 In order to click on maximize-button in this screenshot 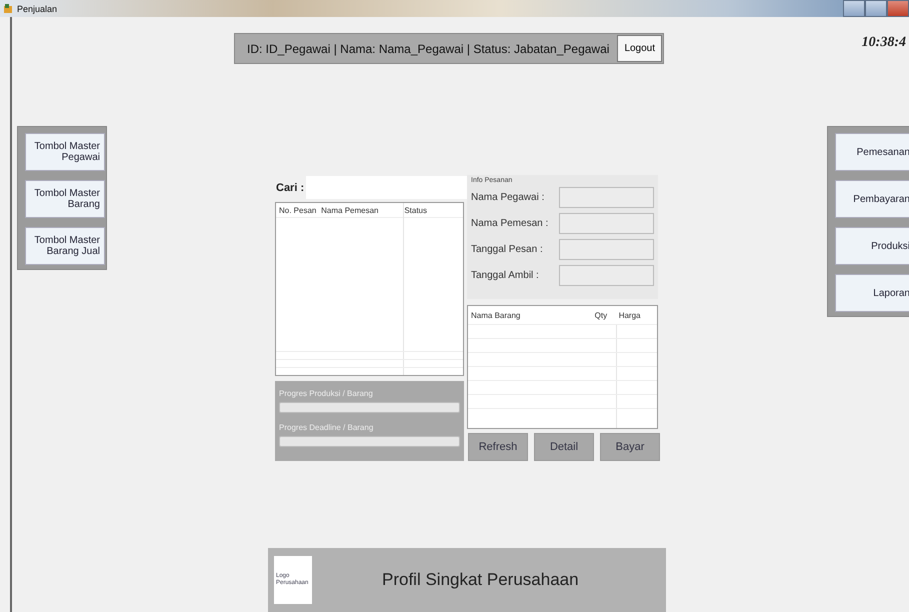, I will do `click(876, 8)`.